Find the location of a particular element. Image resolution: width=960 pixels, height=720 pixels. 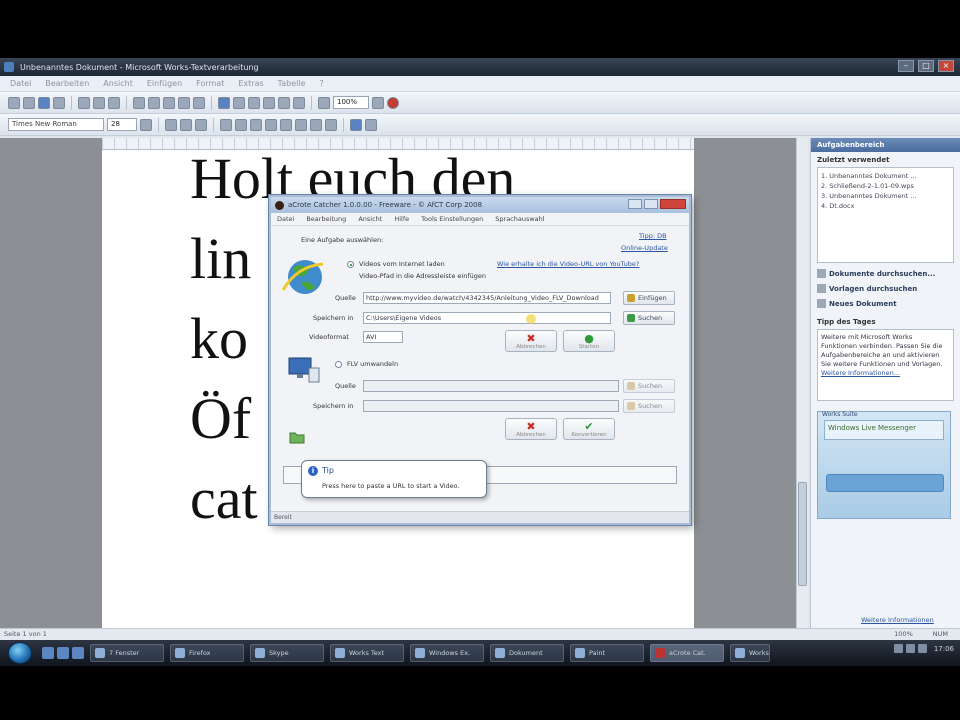

underline-icon is located at coordinates (201, 124).